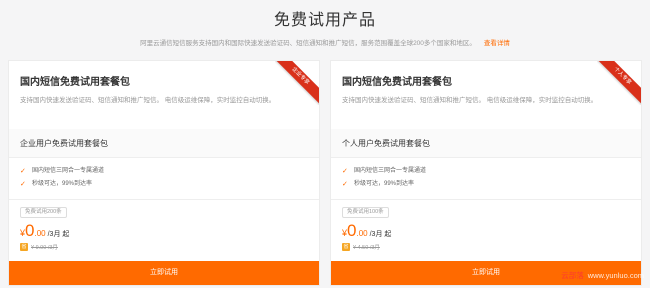 Image resolution: width=650 pixels, height=288 pixels. I want to click on ribbon-label: 企业专享, so click(297, 83).